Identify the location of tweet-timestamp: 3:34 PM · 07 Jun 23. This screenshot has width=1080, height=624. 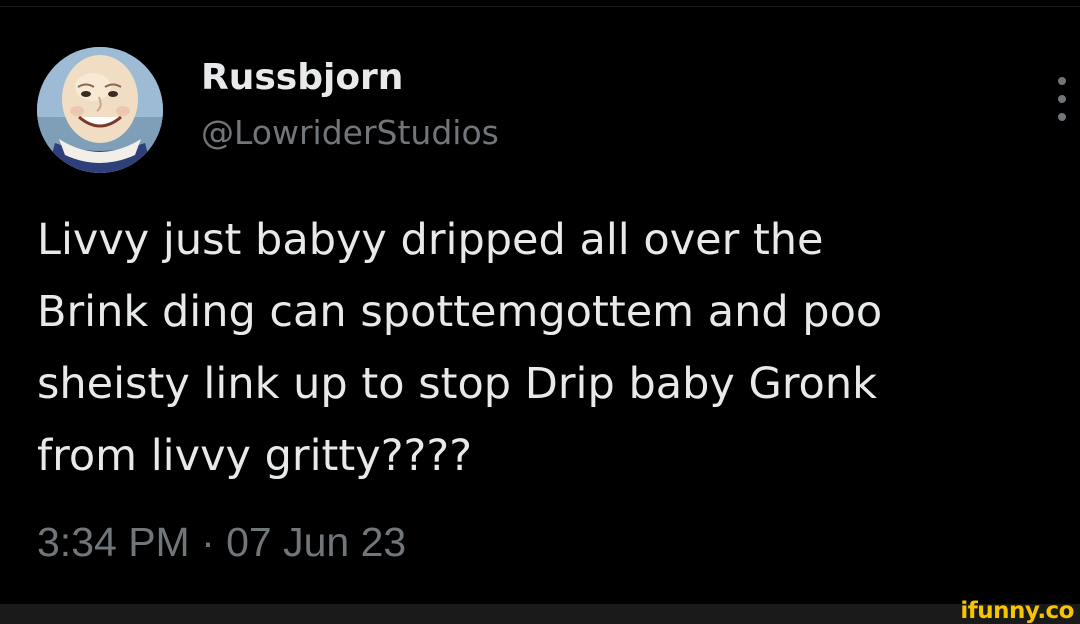
(221, 542).